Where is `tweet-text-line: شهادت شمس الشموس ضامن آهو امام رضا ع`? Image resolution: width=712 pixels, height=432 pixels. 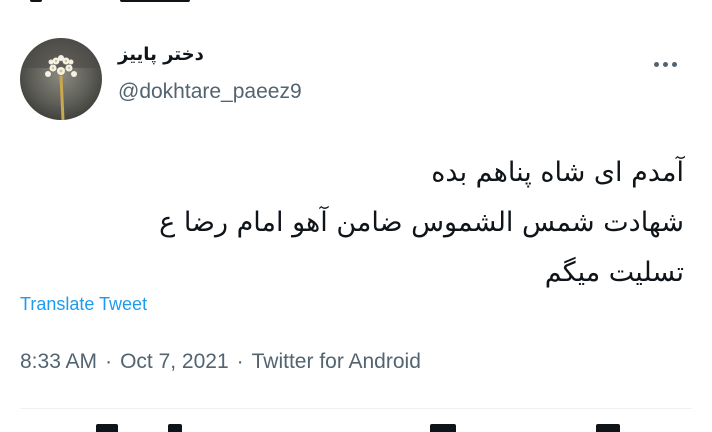
tweet-text-line: شهادت شمس الشموس ضامن آهو امام رضا ع is located at coordinates (421, 222).